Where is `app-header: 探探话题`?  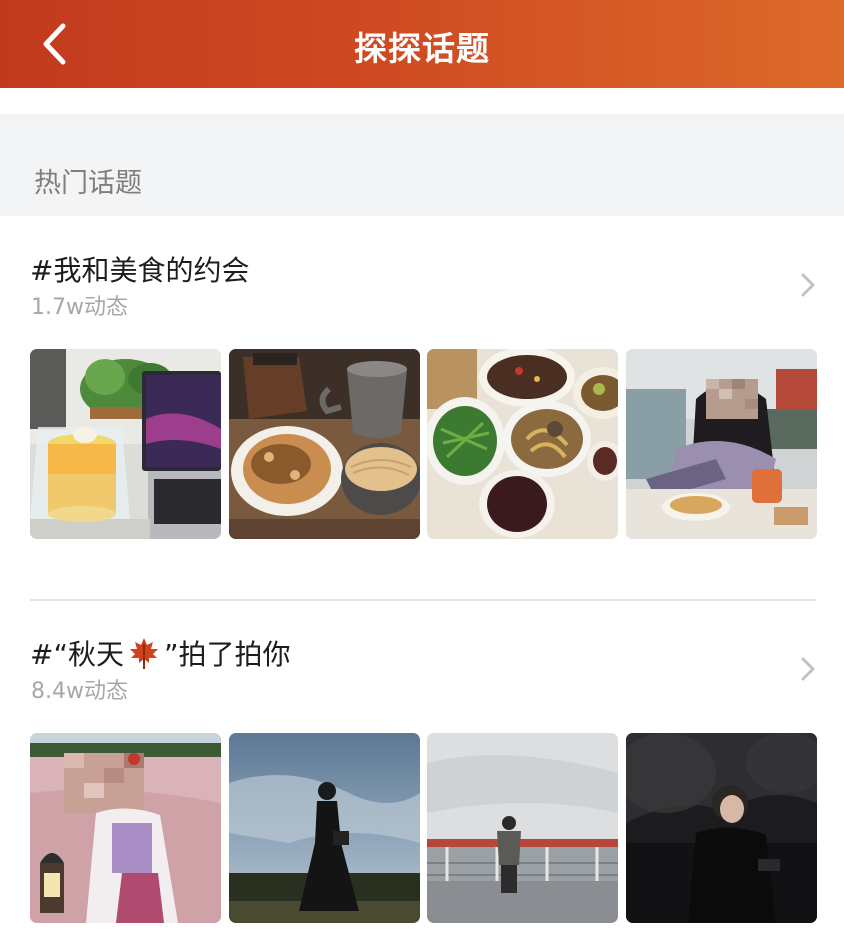 app-header: 探探话题 is located at coordinates (422, 44).